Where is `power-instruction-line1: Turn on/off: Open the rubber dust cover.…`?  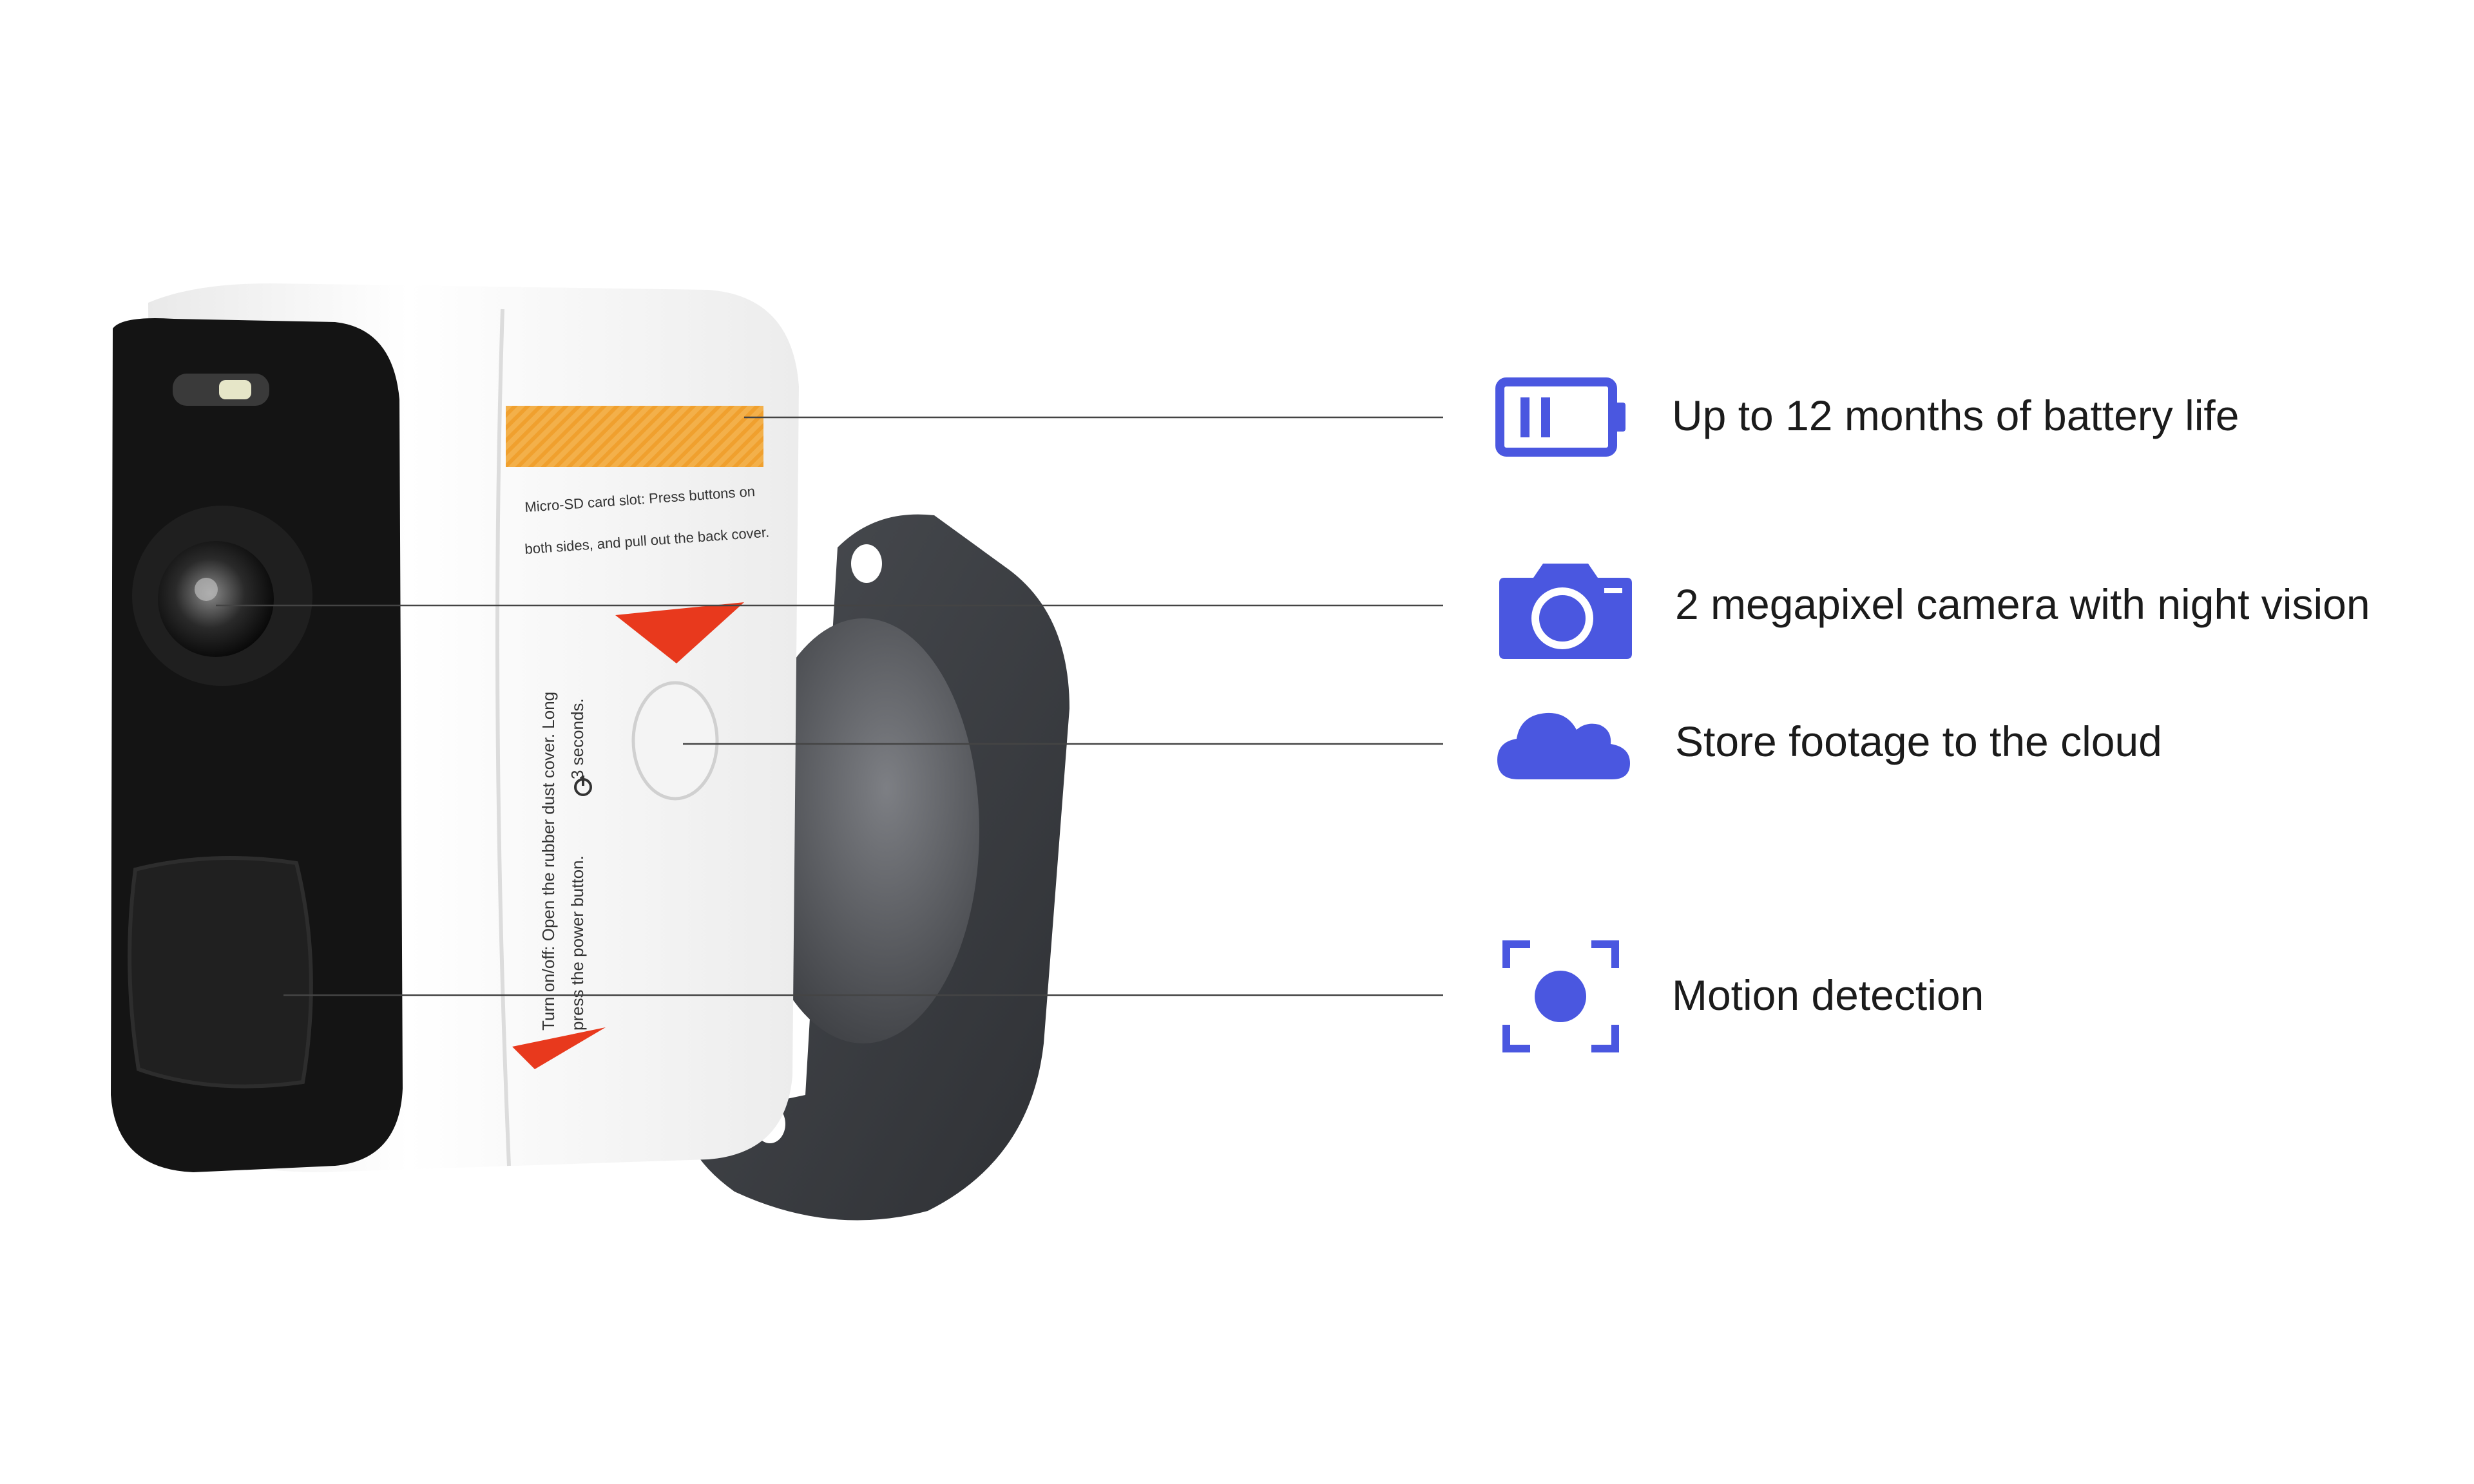
power-instruction-line1: Turn on/off: Open the rubber dust cover.… is located at coordinates (548, 861).